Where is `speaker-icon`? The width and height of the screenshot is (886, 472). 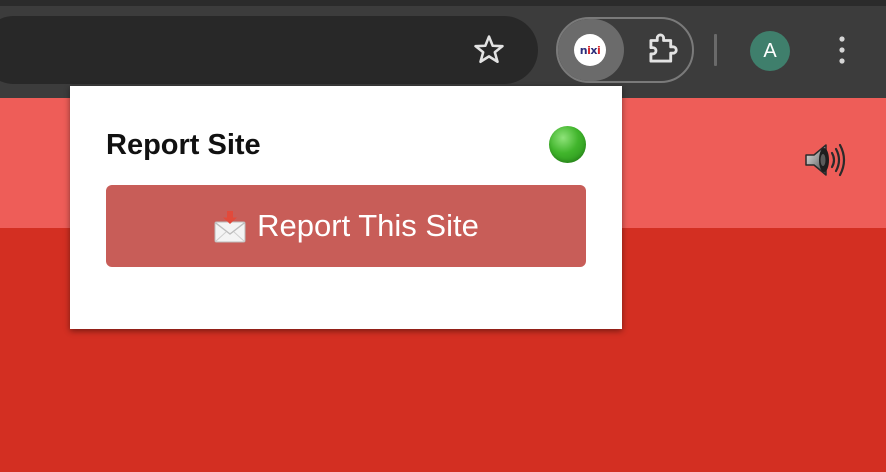 speaker-icon is located at coordinates (824, 160).